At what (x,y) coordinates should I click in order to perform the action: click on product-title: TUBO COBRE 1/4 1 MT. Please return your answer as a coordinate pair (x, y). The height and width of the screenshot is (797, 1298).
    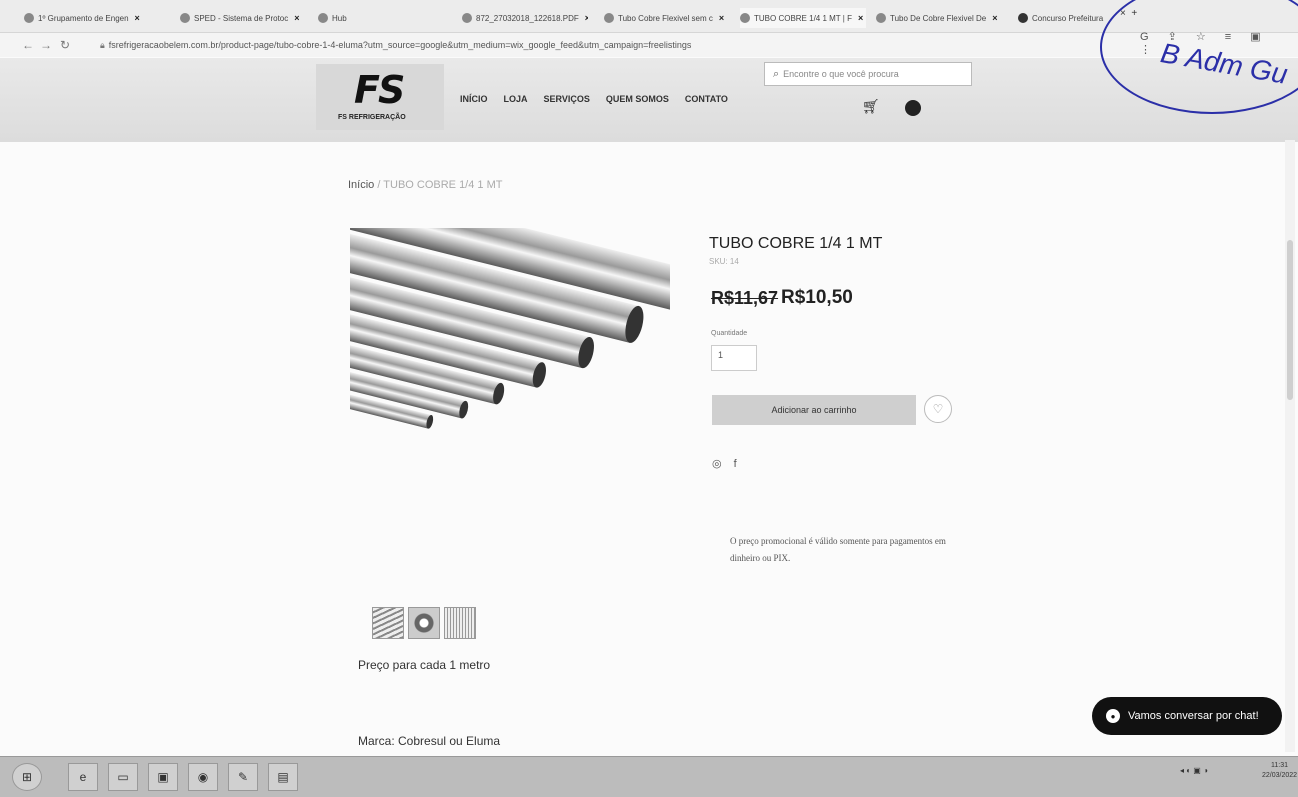
    Looking at the image, I should click on (796, 243).